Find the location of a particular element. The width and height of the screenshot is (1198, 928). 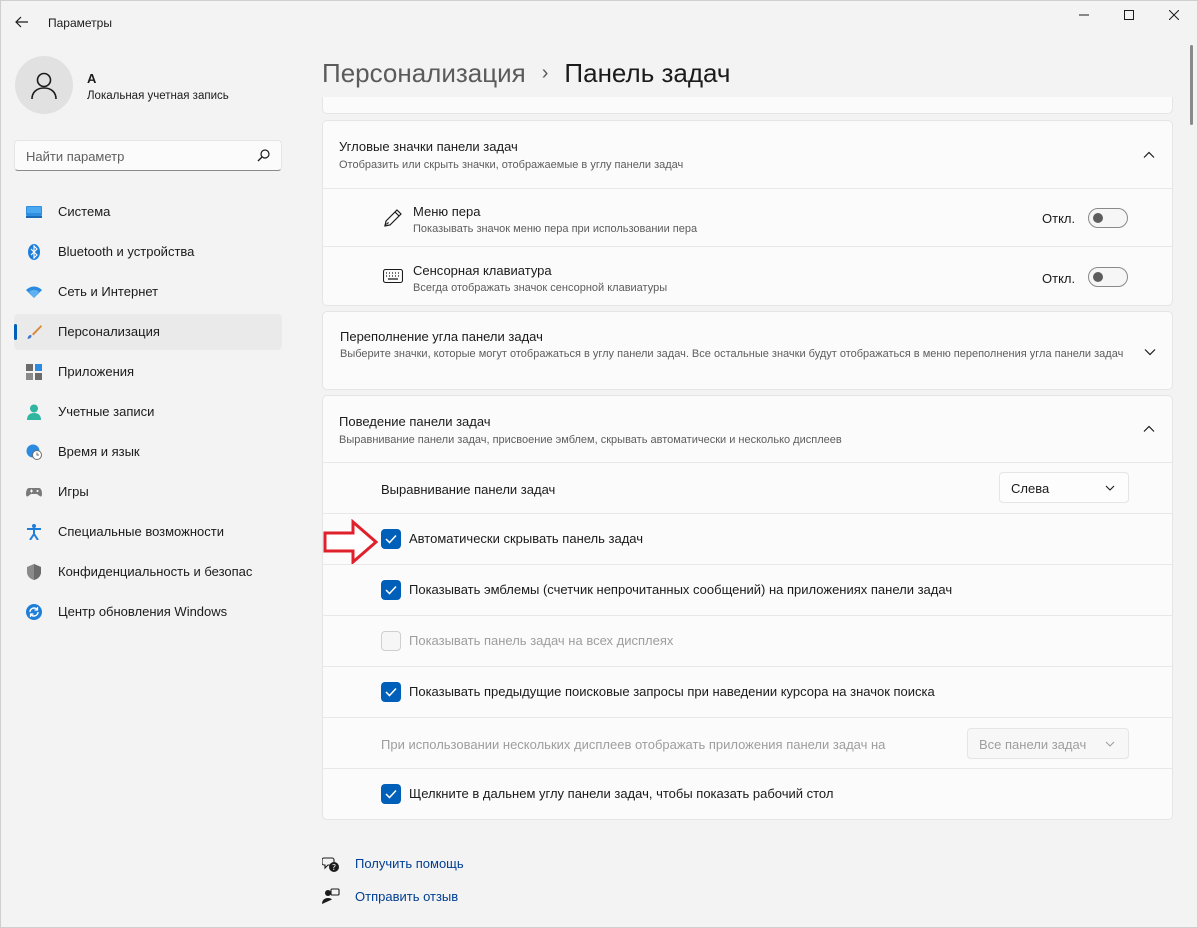

pen-icon is located at coordinates (393, 218).